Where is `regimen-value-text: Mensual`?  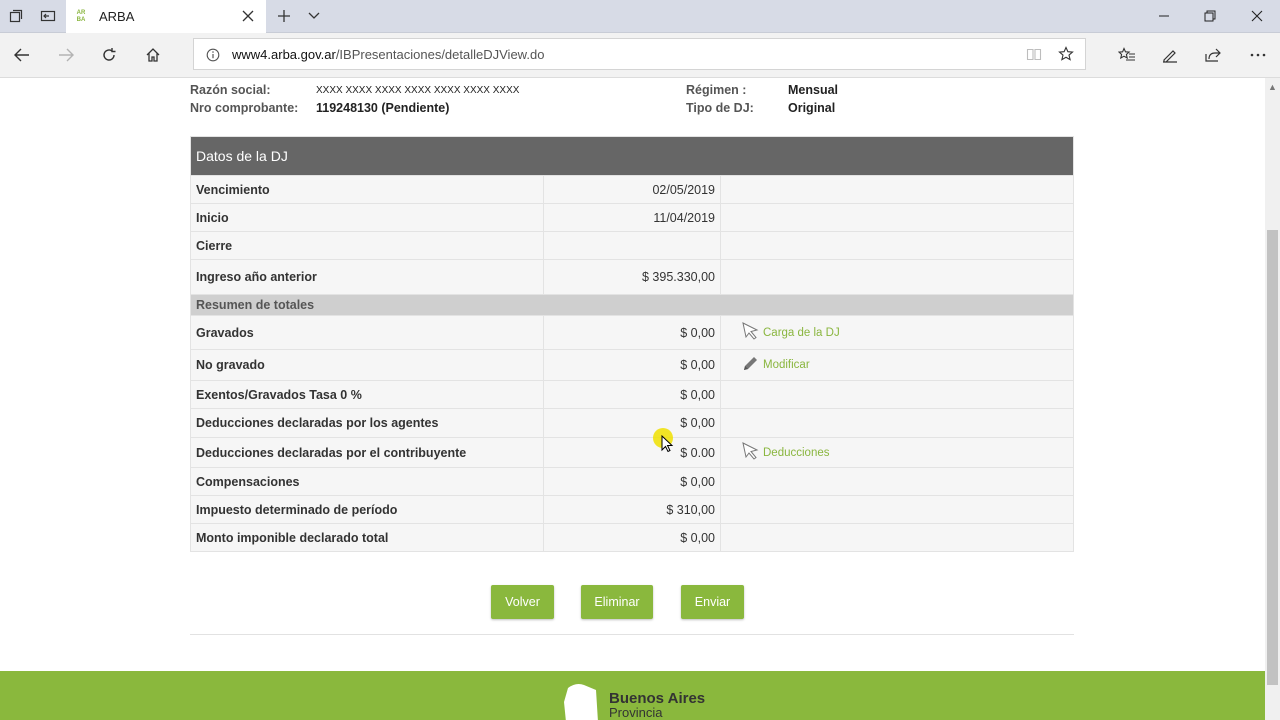 regimen-value-text: Mensual is located at coordinates (813, 90).